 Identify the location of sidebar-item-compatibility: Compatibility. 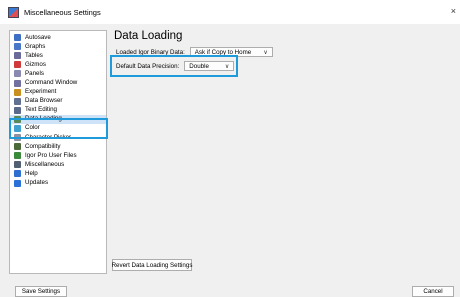
(58, 146).